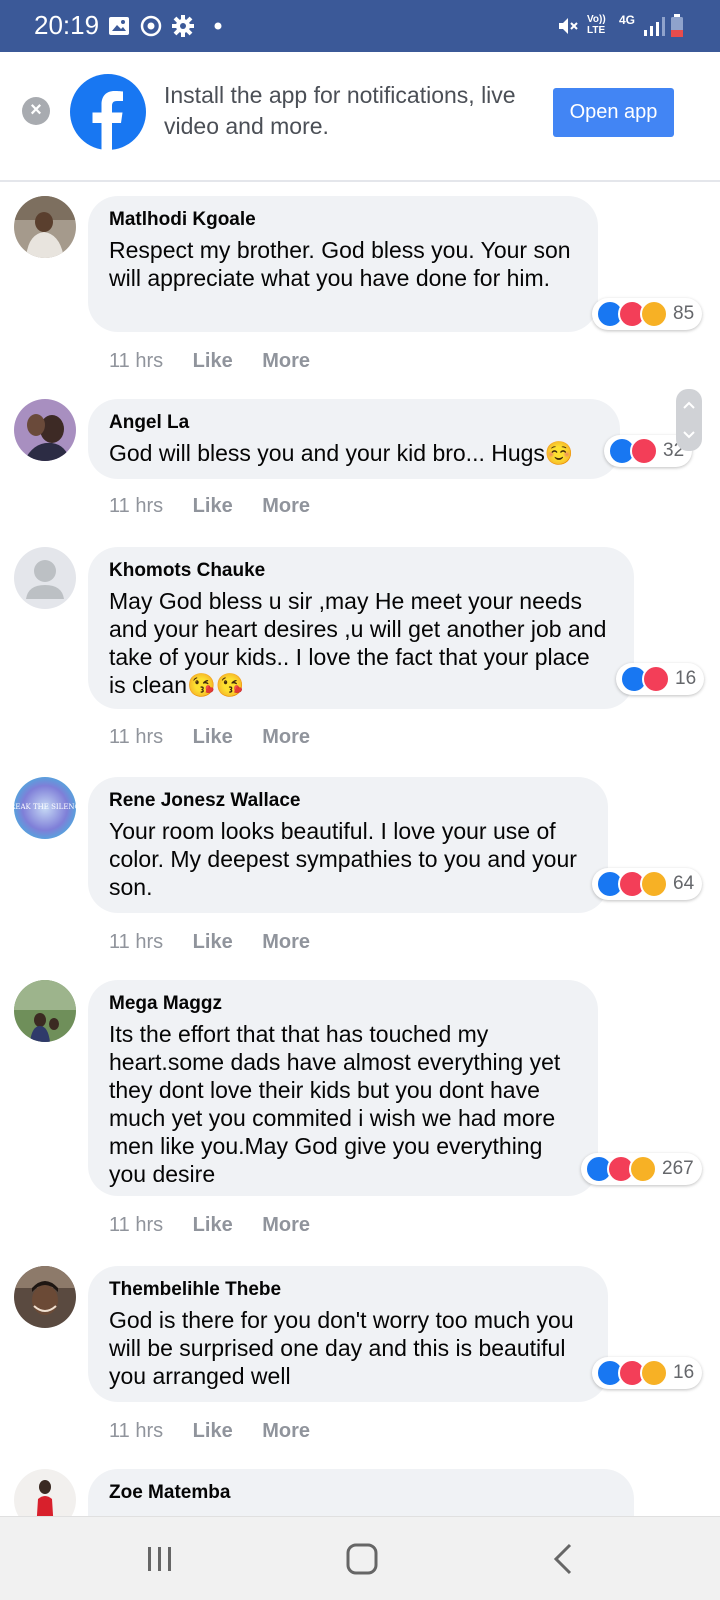 The height and width of the screenshot is (1600, 720). I want to click on facebook-logo-icon, so click(108, 112).